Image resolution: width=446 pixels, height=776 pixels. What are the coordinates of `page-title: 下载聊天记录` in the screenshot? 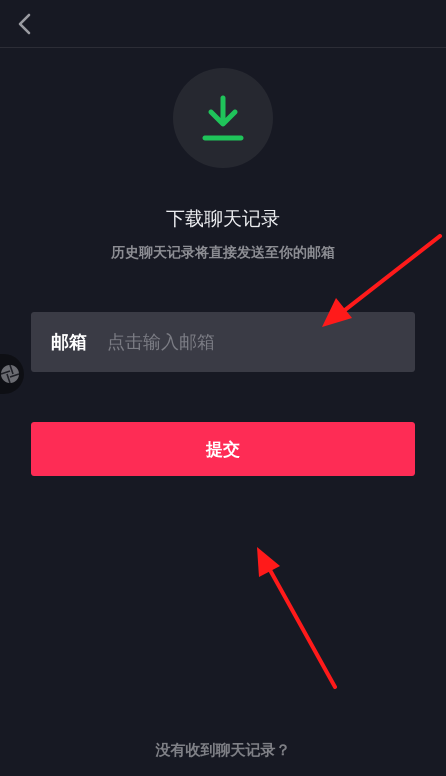 It's located at (223, 219).